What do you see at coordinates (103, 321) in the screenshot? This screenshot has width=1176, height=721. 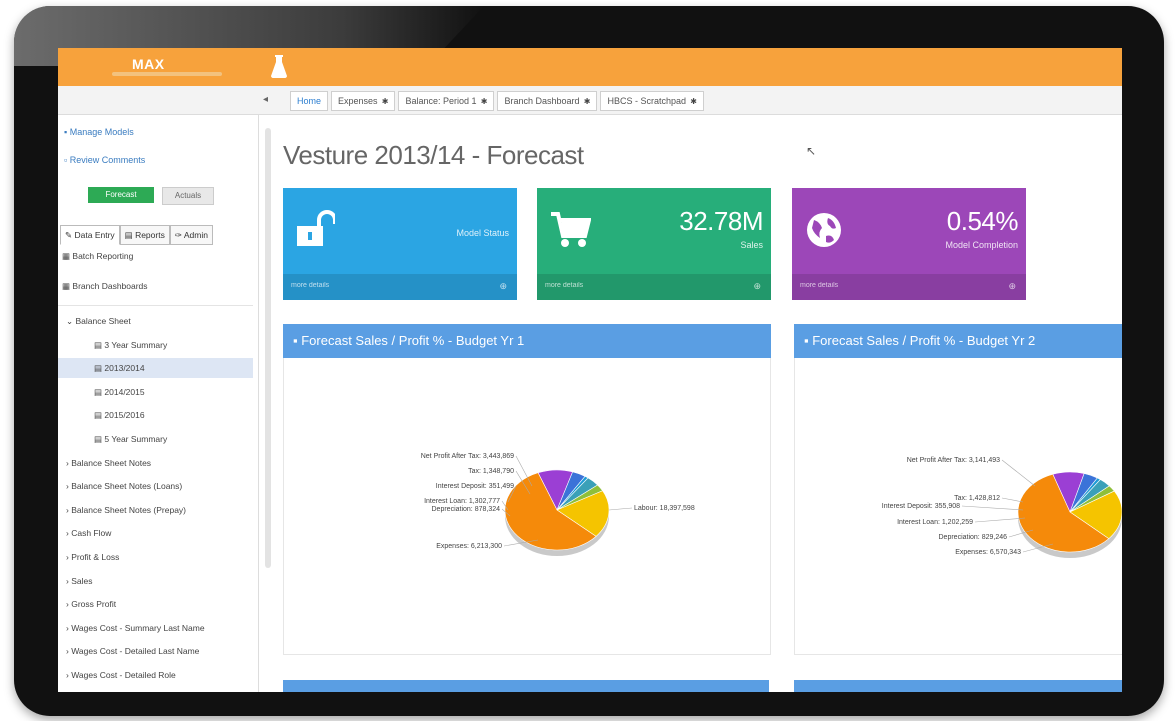 I see `tree-item-label: Balance Sheet` at bounding box center [103, 321].